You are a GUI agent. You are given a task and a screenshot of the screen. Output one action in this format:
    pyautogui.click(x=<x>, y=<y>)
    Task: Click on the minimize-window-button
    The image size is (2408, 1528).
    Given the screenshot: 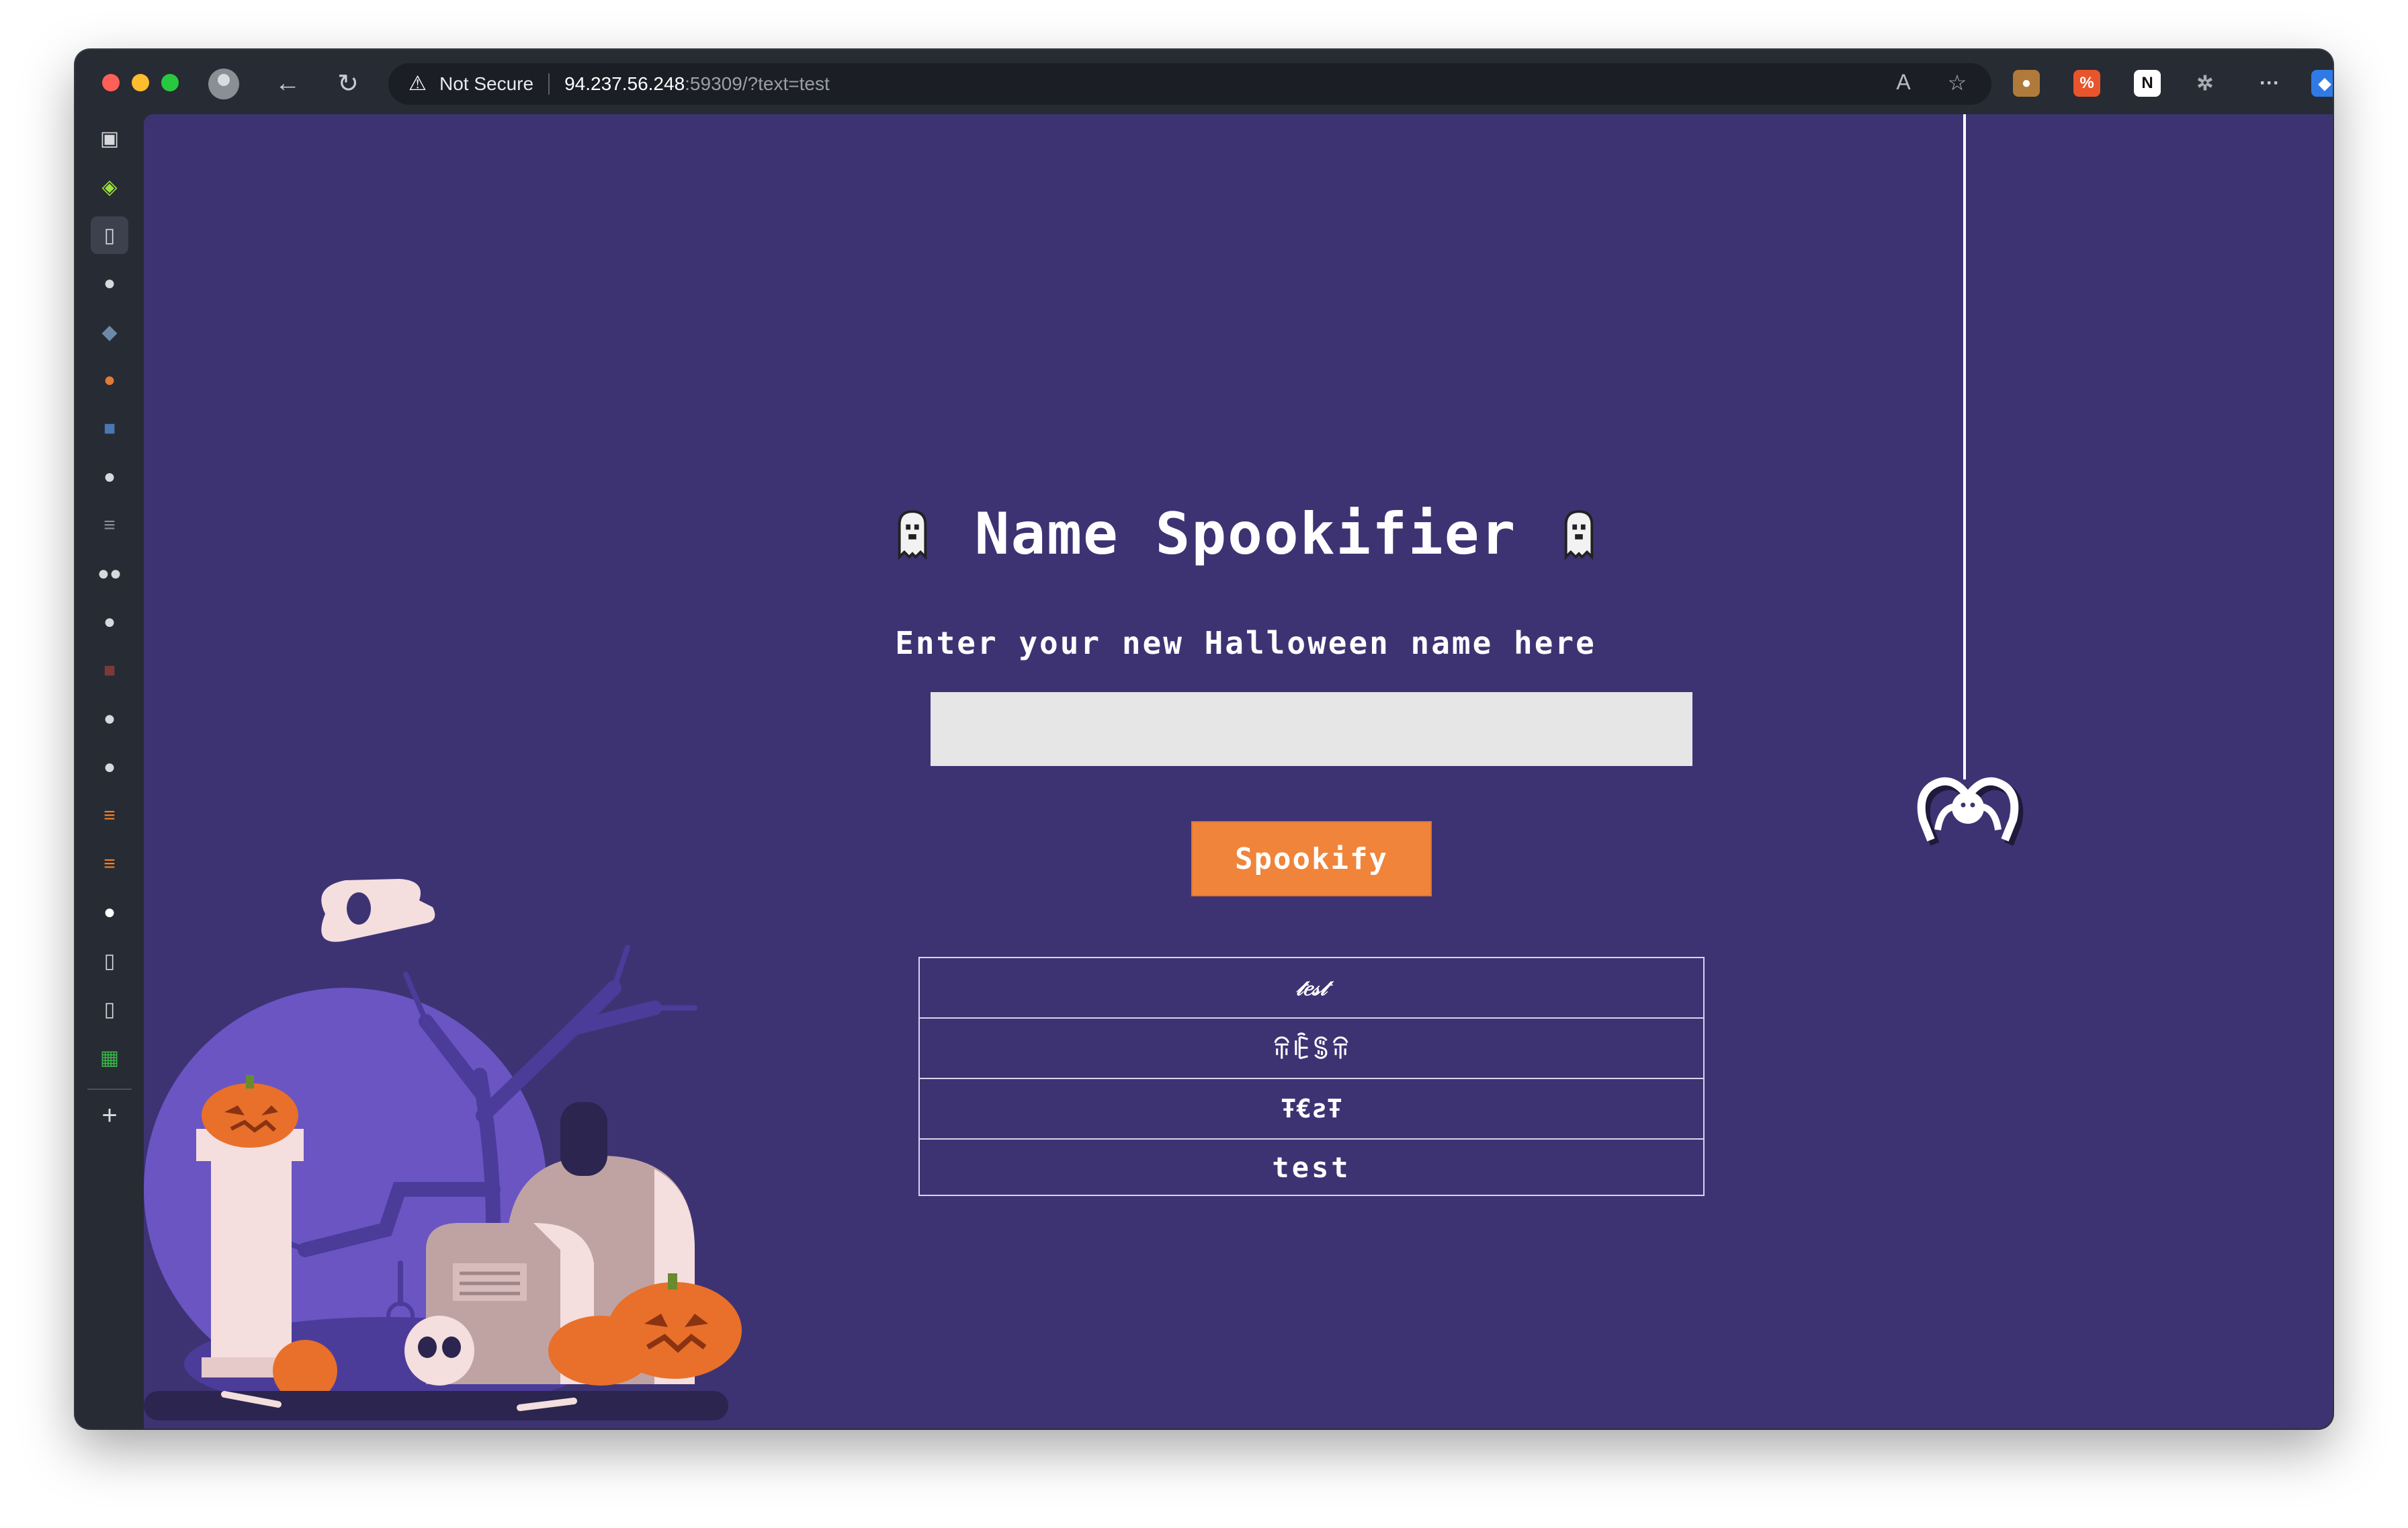 What is the action you would take?
    pyautogui.click(x=140, y=82)
    